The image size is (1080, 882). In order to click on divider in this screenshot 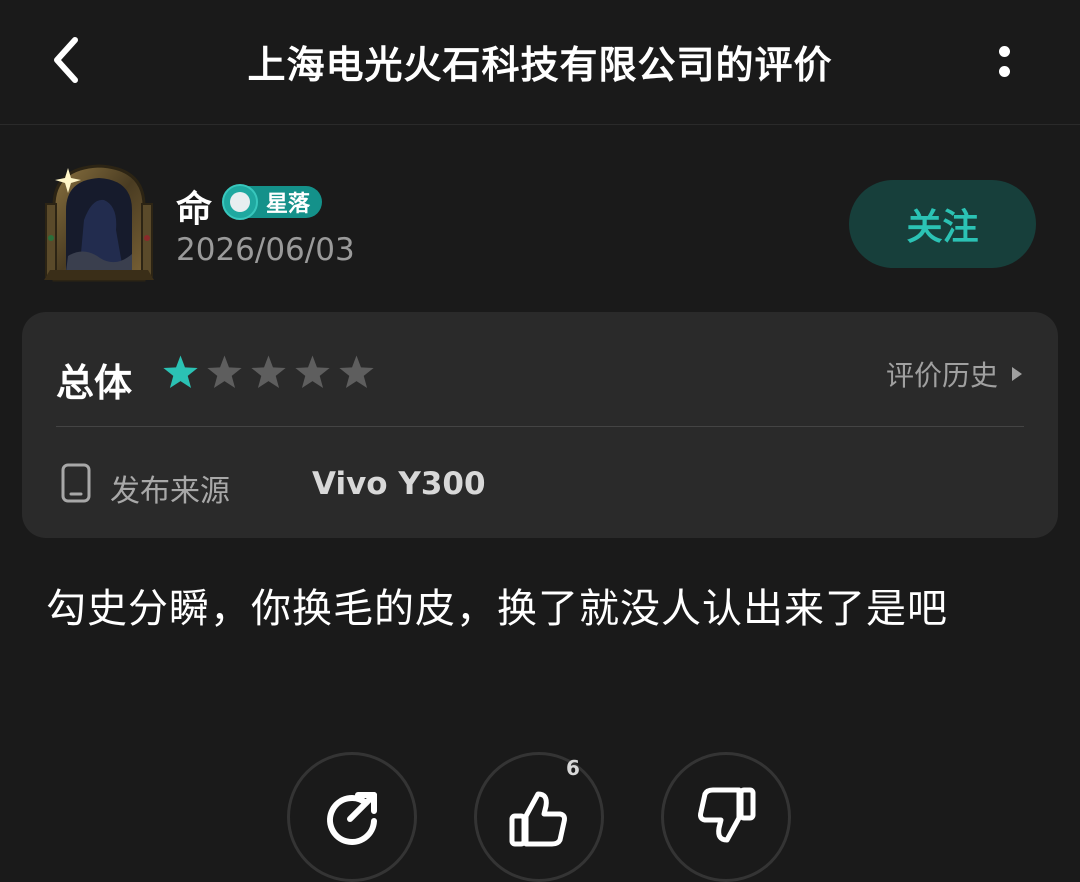, I will do `click(540, 426)`.